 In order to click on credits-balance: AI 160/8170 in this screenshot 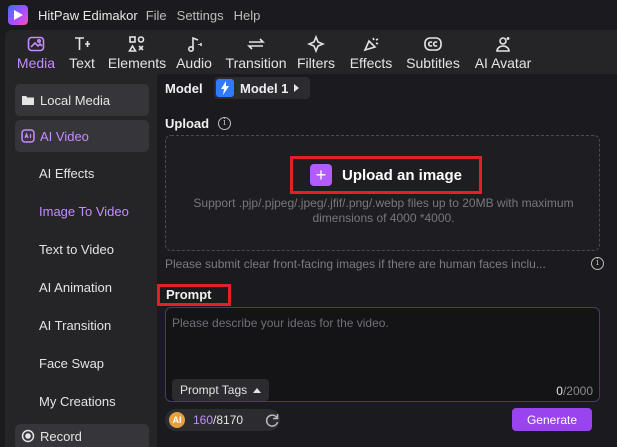, I will do `click(222, 420)`.